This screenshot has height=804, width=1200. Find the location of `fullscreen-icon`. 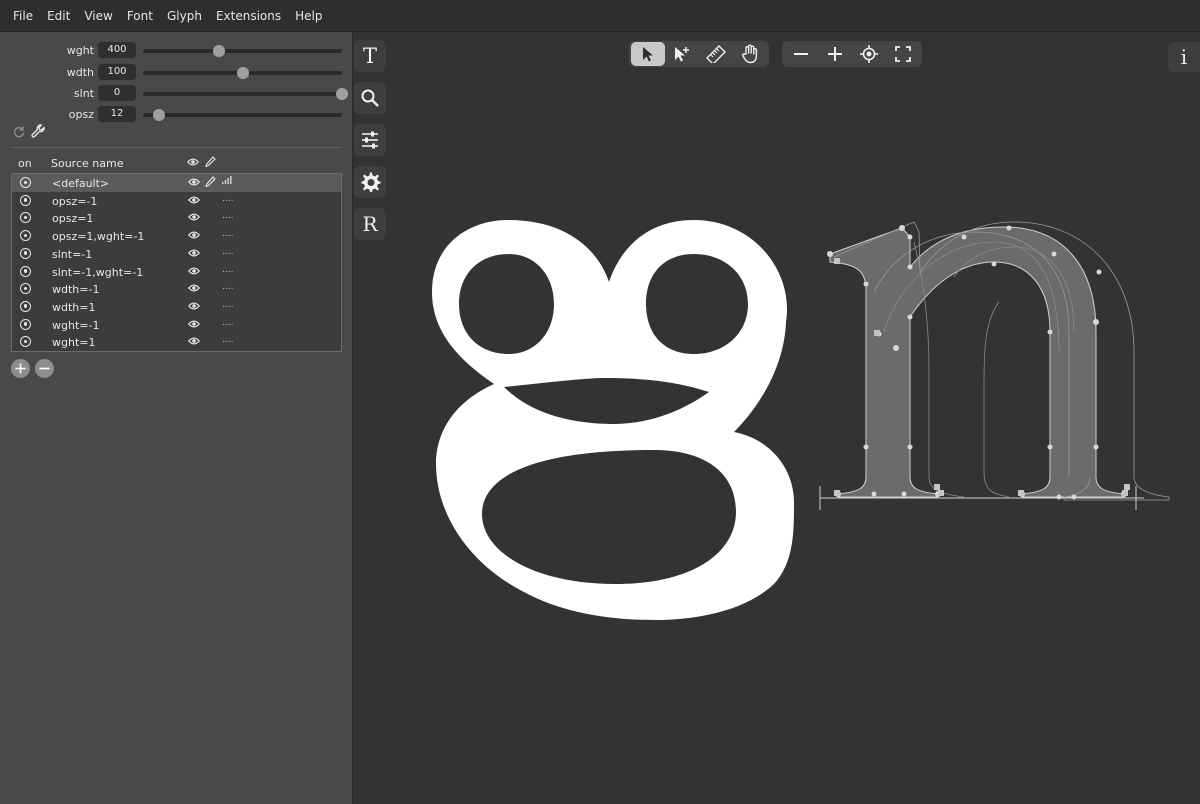

fullscreen-icon is located at coordinates (903, 54).